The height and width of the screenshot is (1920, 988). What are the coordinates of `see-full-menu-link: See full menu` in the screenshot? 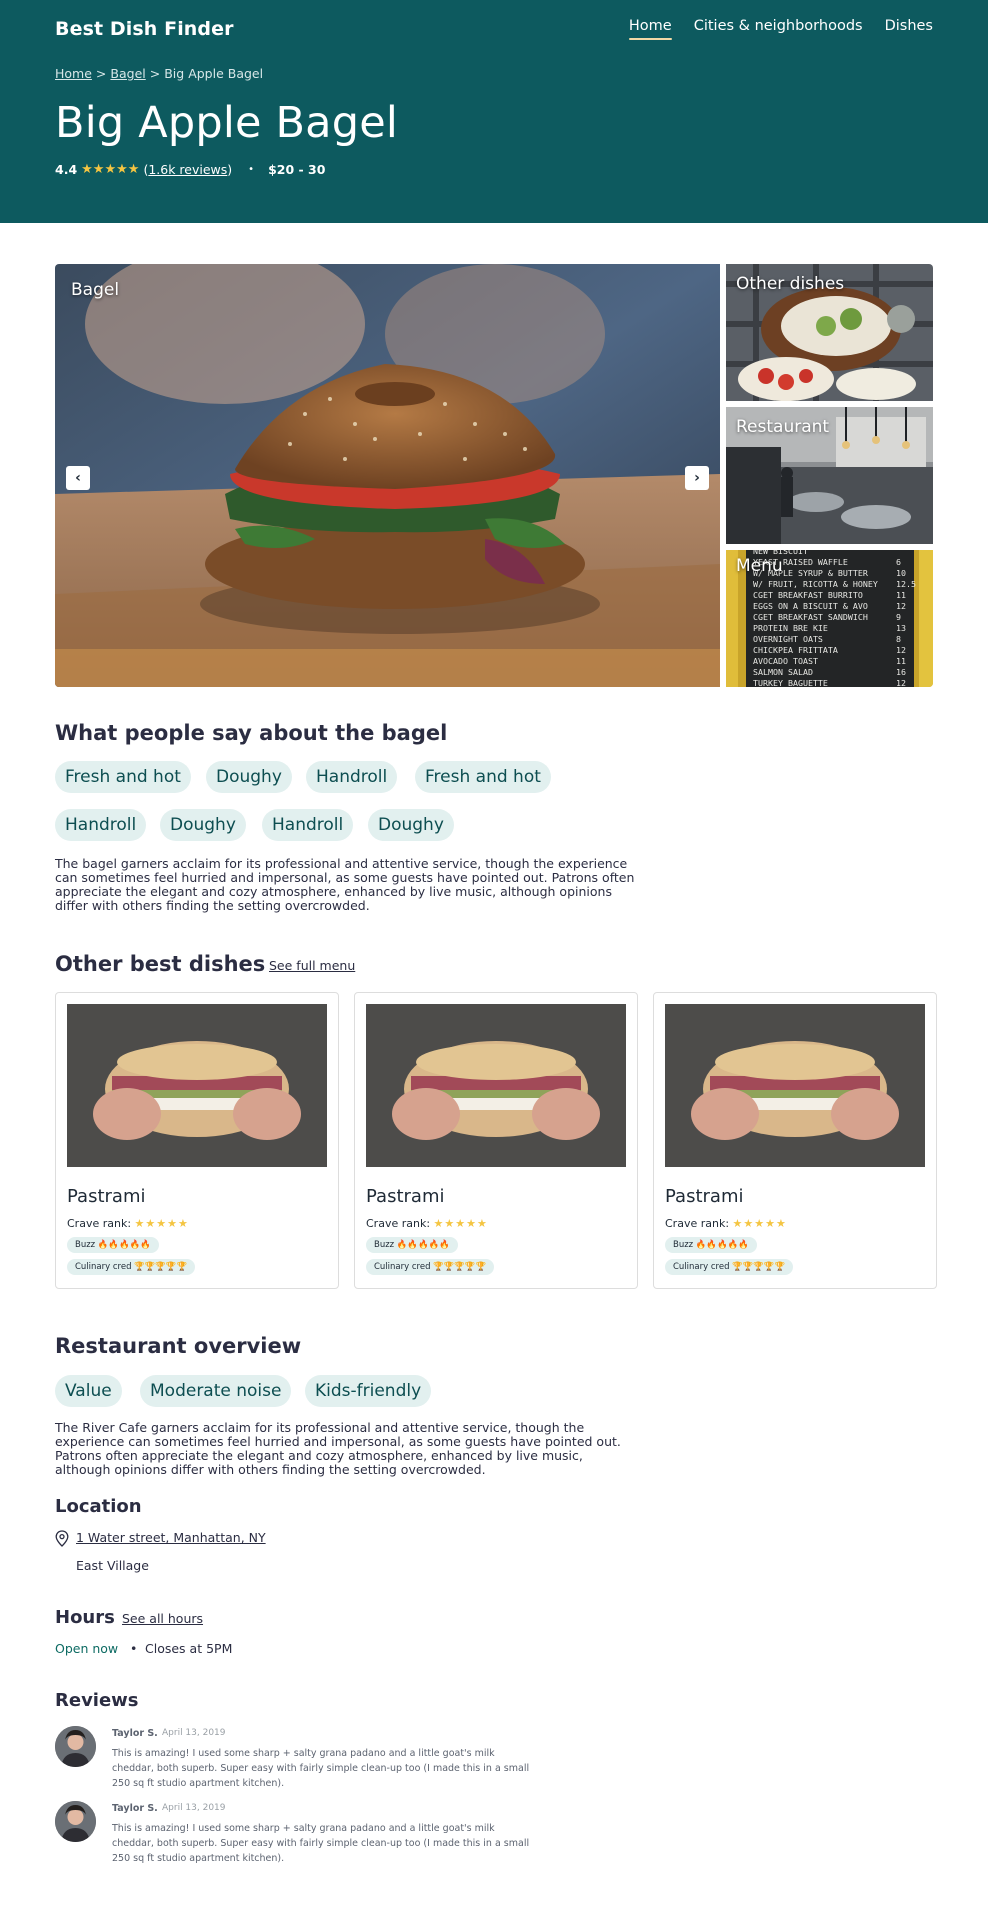 It's located at (312, 965).